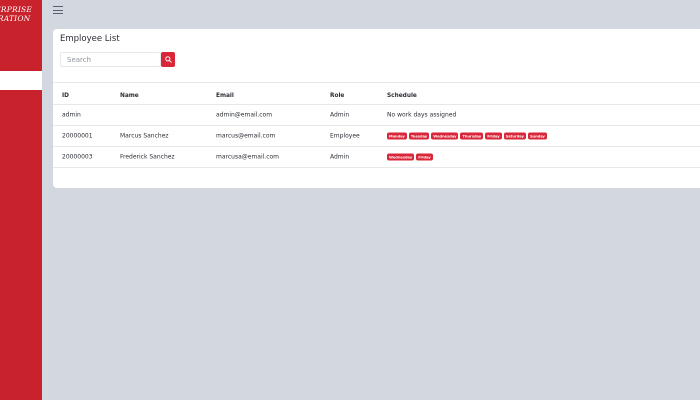  Describe the element at coordinates (21, 80) in the screenshot. I see `sidebar-item-active` at that location.